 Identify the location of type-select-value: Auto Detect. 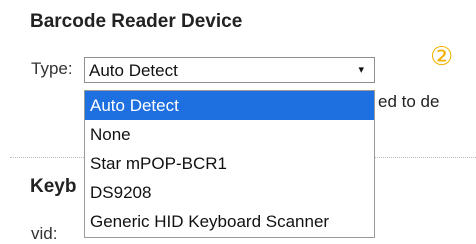
(133, 70).